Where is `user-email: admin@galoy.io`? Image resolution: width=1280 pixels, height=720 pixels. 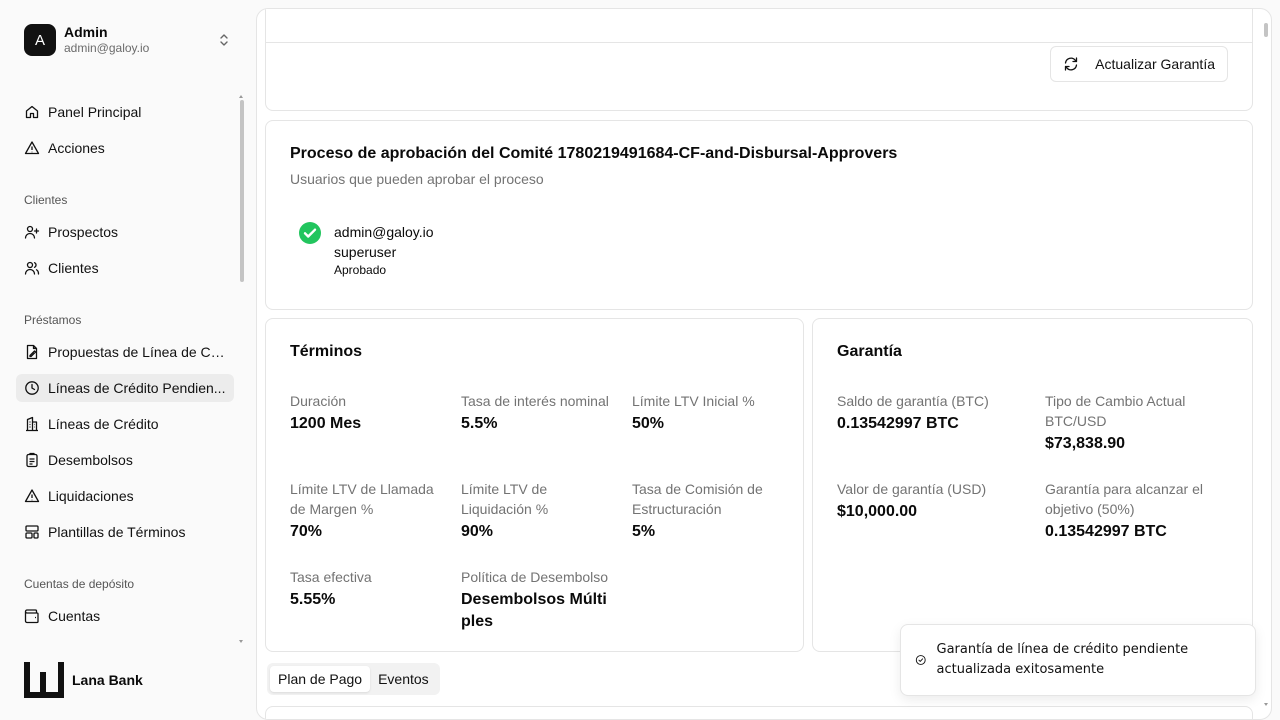 user-email: admin@galoy.io is located at coordinates (107, 48).